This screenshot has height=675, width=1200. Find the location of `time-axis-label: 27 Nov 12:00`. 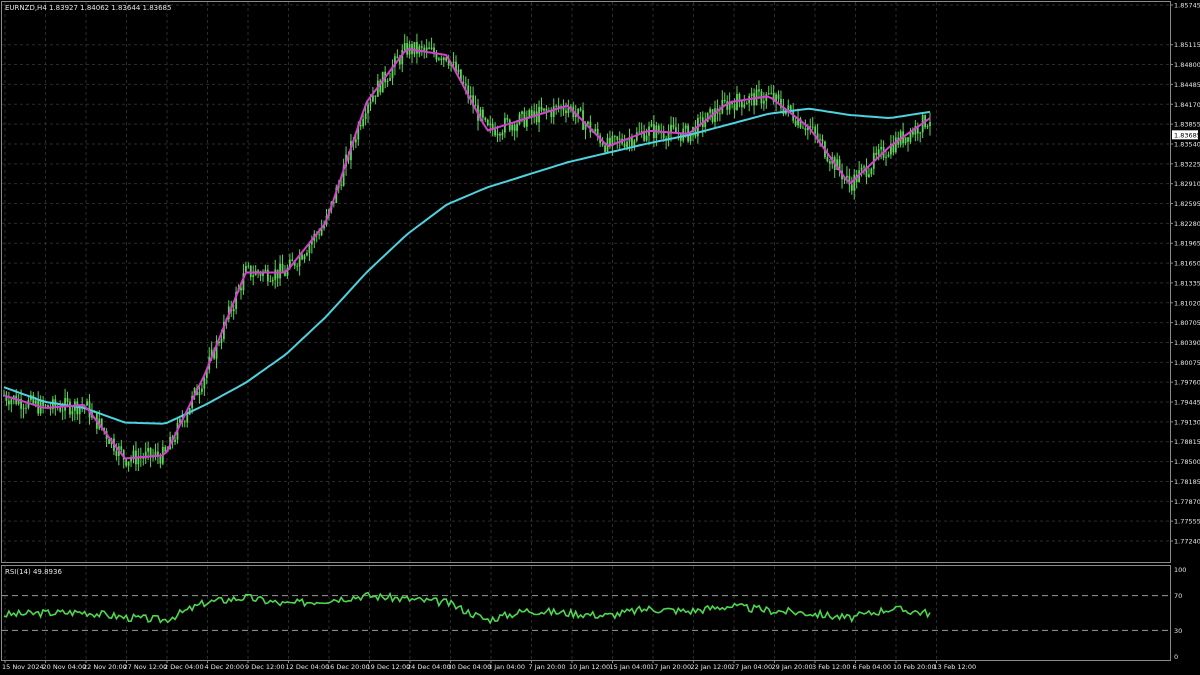

time-axis-label: 27 Nov 12:00 is located at coordinates (146, 667).